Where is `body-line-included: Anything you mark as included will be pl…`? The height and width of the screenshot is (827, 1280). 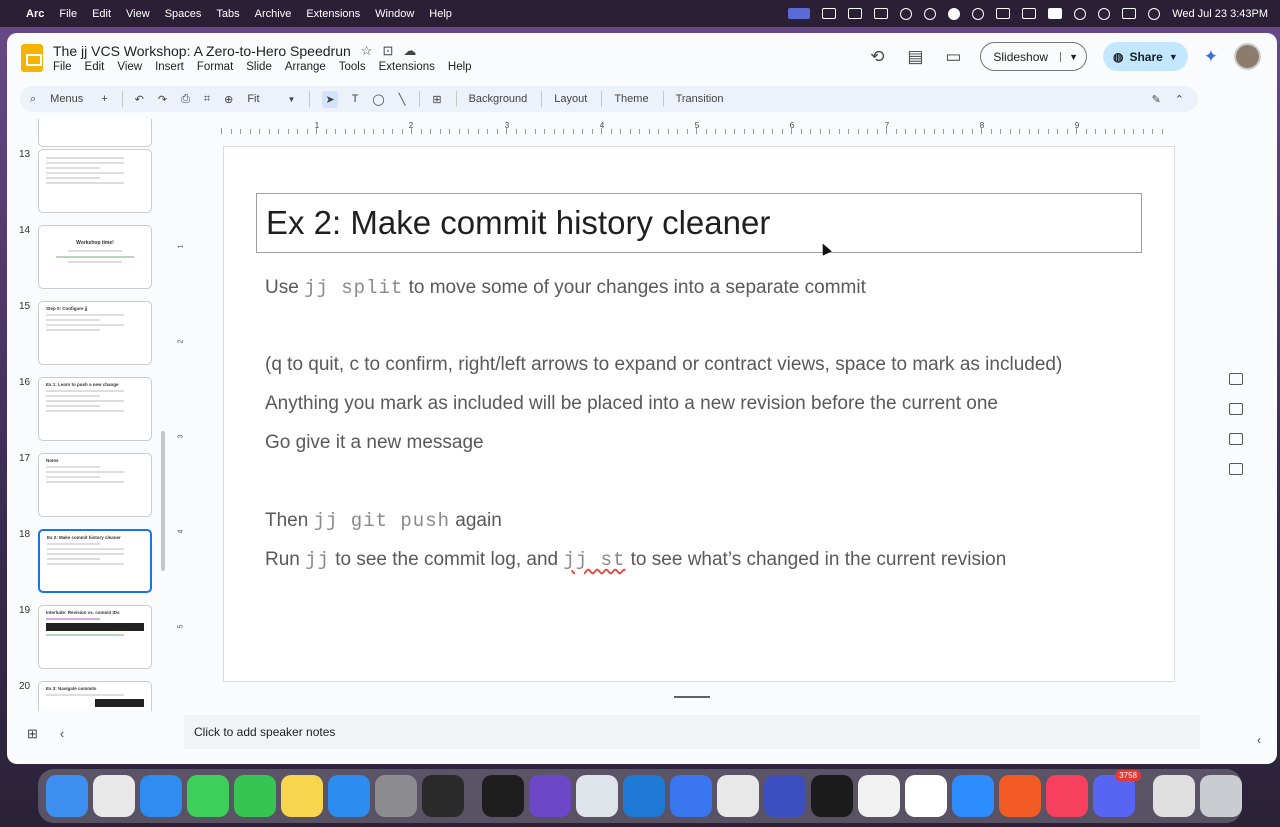
body-line-included: Anything you mark as included will be pl… is located at coordinates (631, 404).